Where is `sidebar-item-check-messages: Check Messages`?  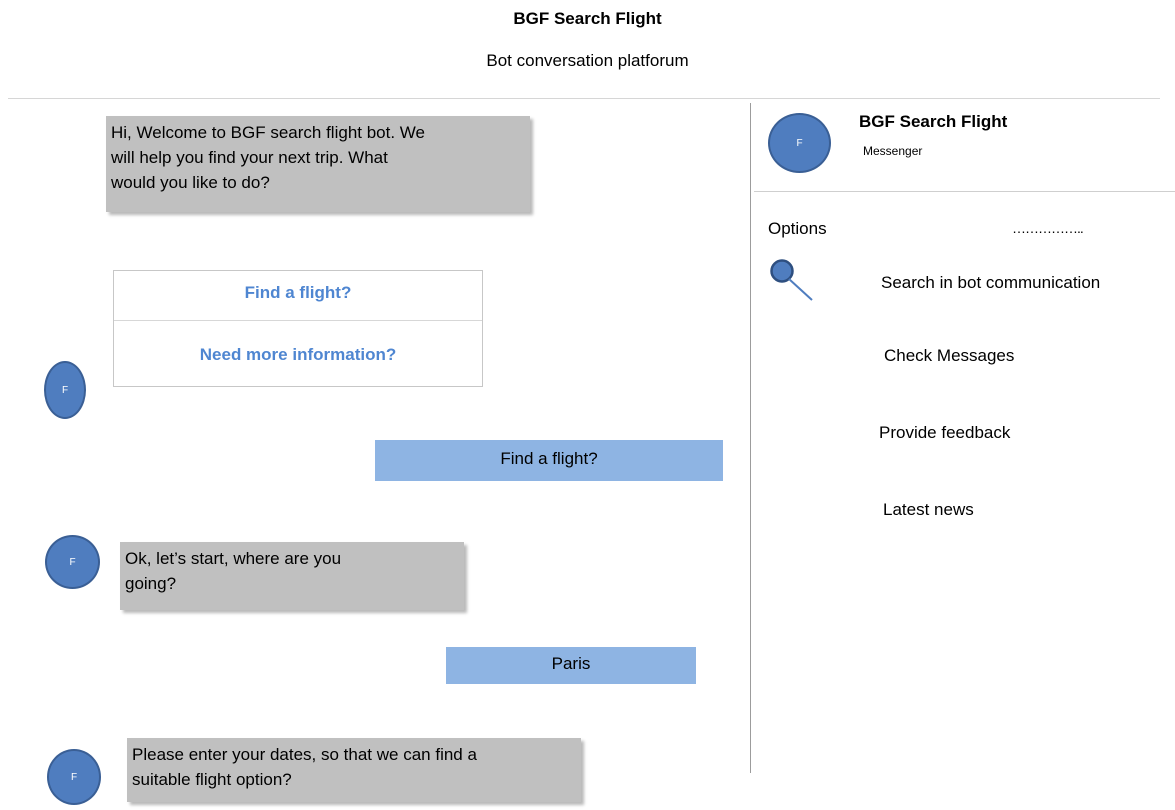
sidebar-item-check-messages: Check Messages is located at coordinates (949, 356).